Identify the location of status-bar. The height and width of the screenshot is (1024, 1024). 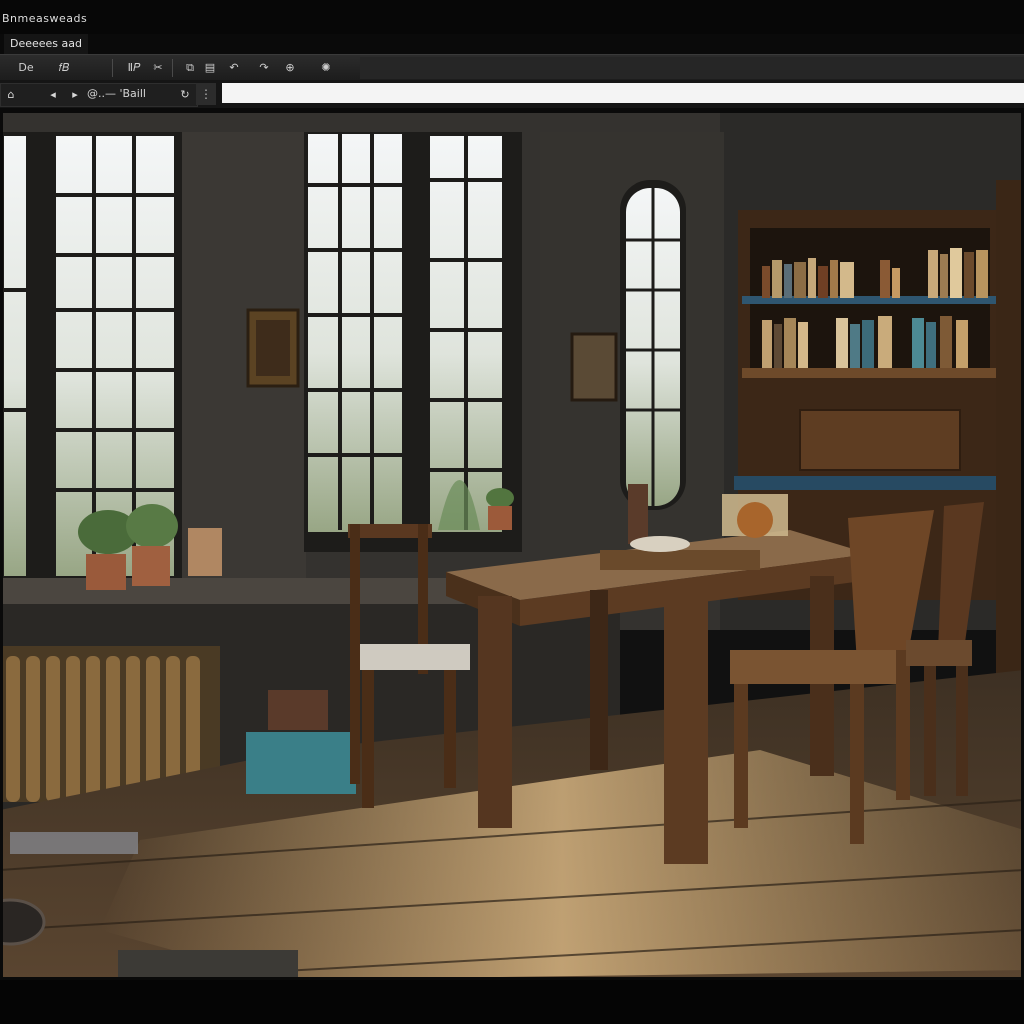
(512, 1002).